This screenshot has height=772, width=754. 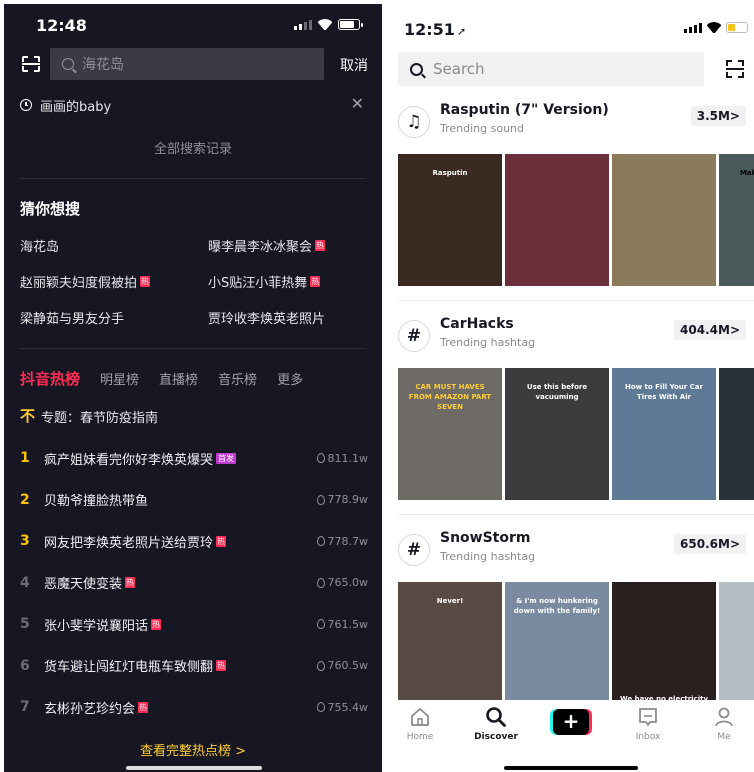 I want to click on guess-item: 海花岛, so click(x=39, y=245).